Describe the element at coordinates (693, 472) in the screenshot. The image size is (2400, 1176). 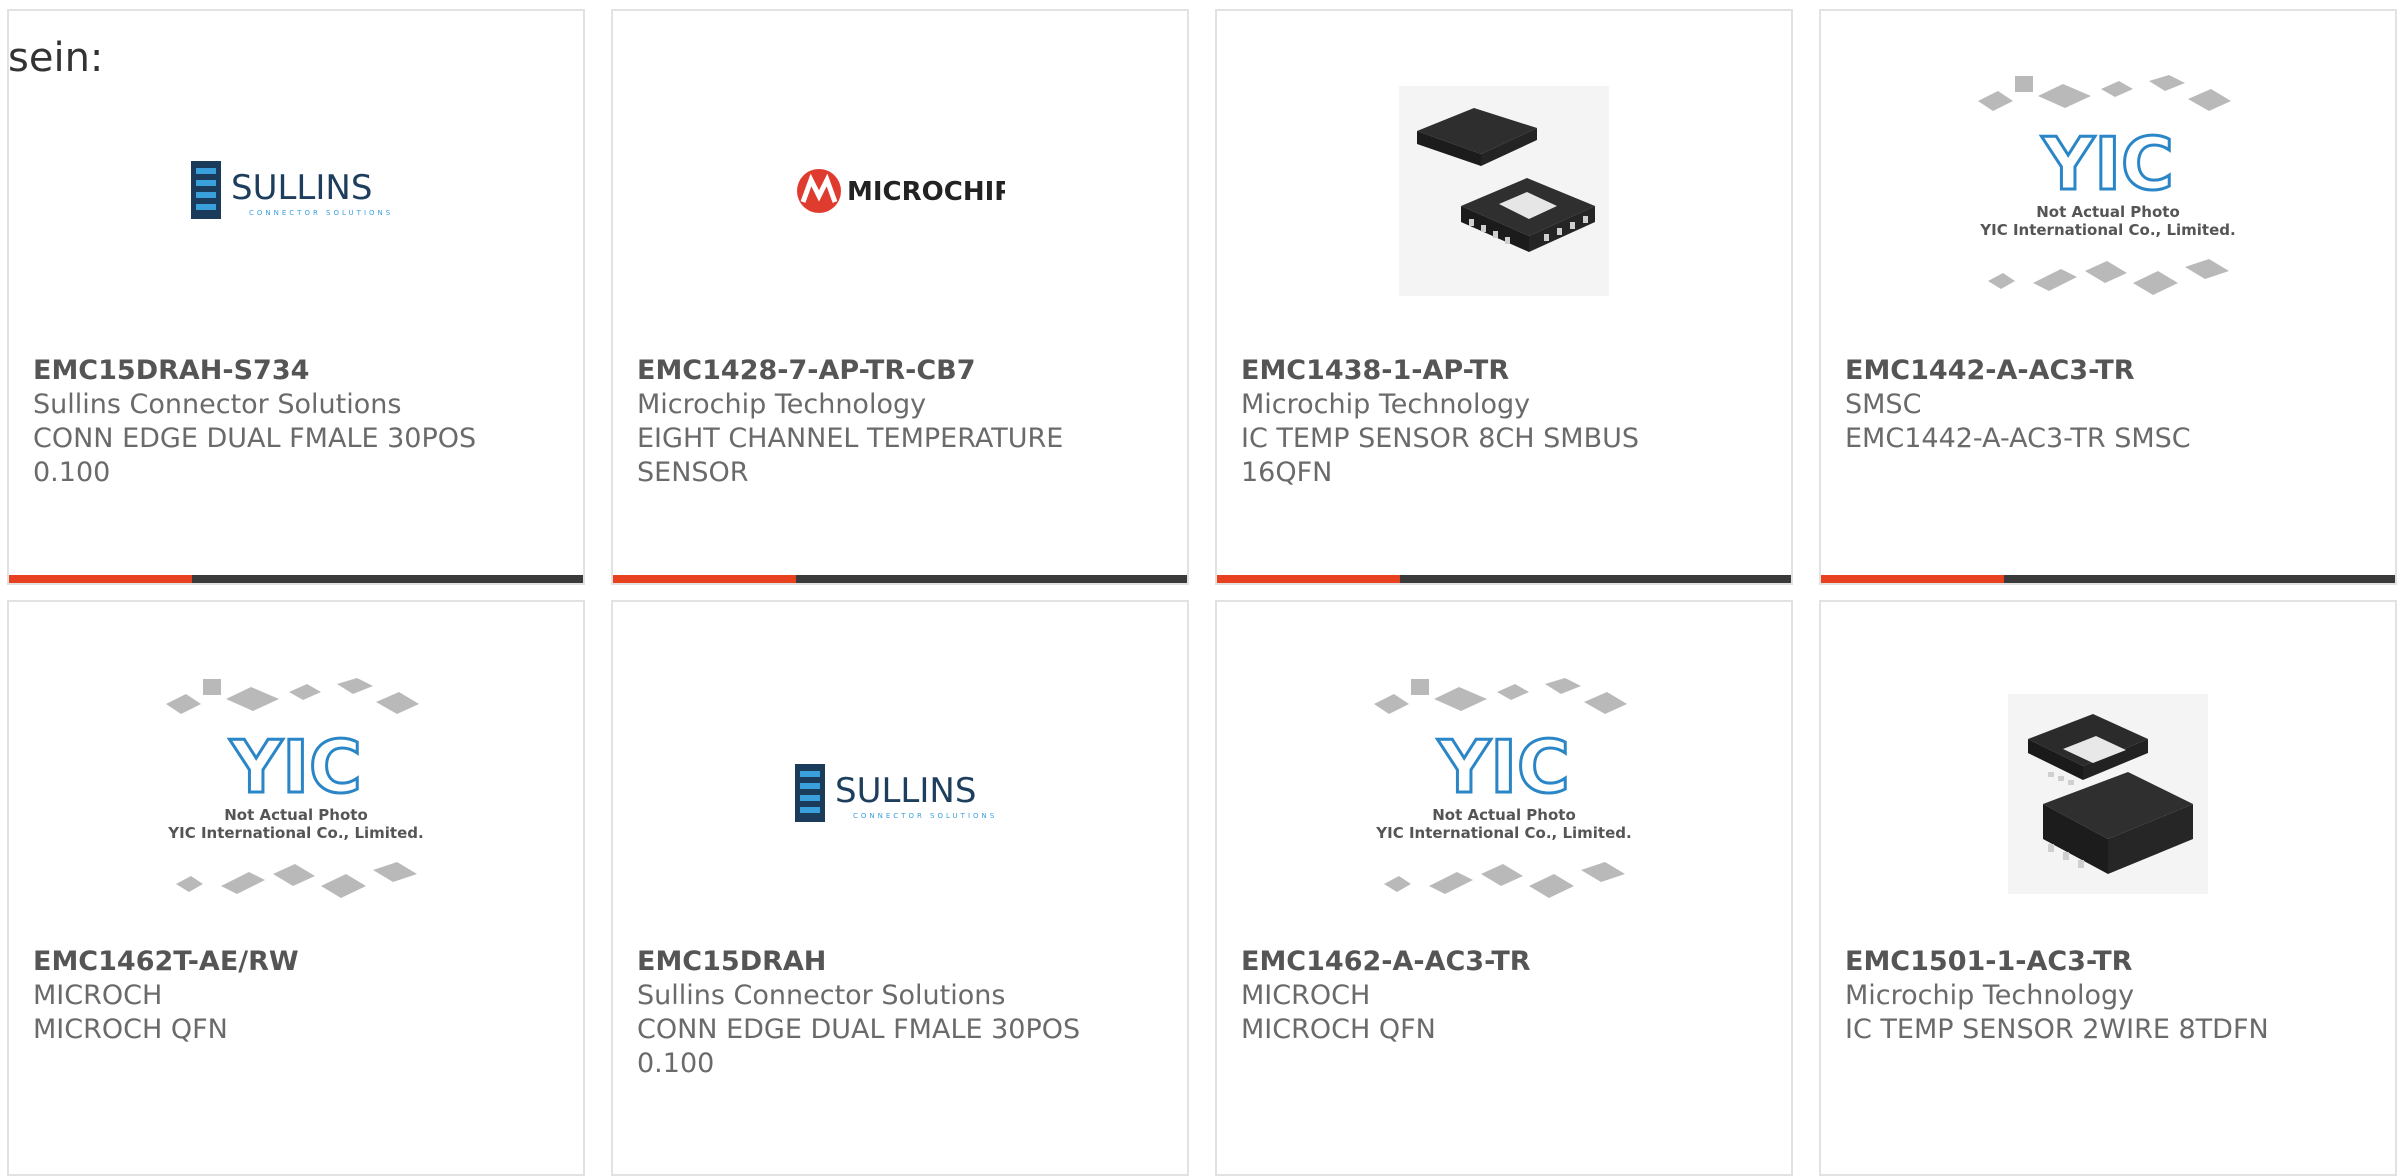
I see `description-cont: SENSOR` at that location.